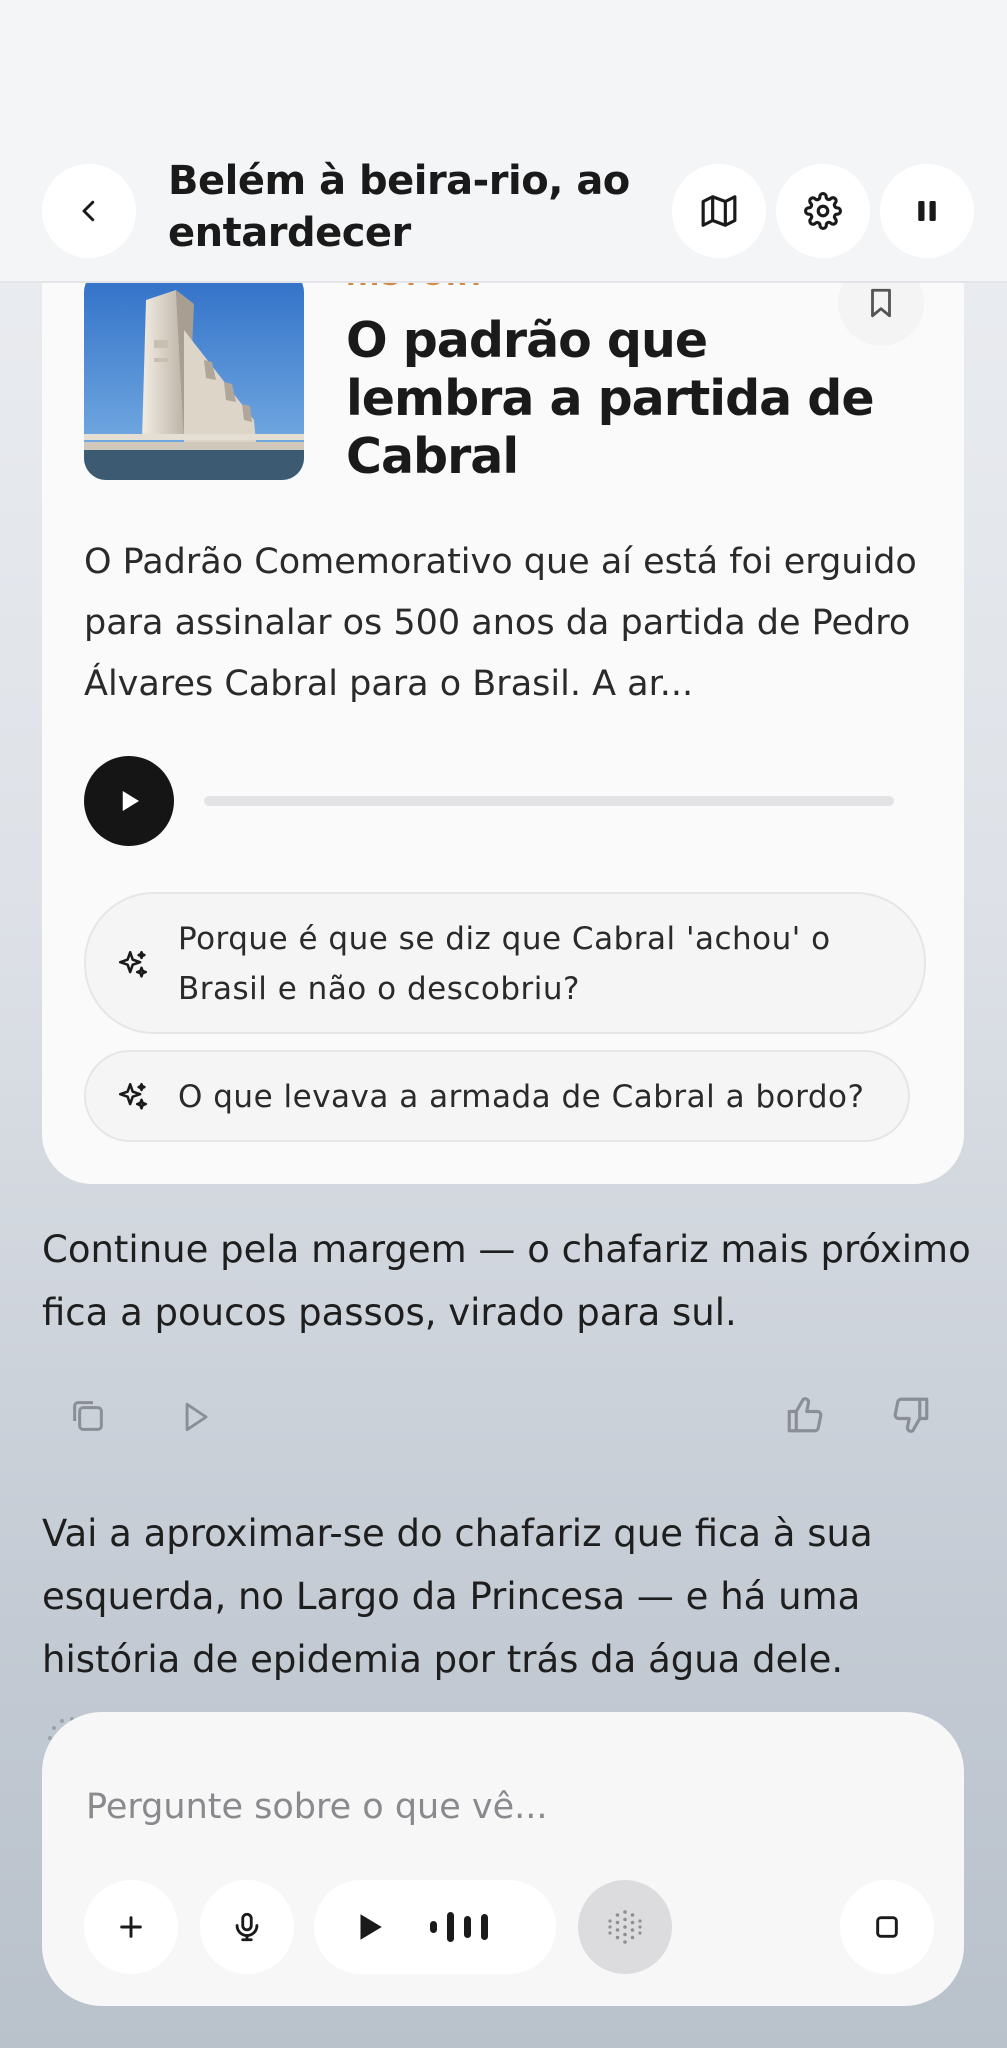 The width and height of the screenshot is (1007, 2048). Describe the element at coordinates (503, 1859) in the screenshot. I see `chat-input-panel` at that location.